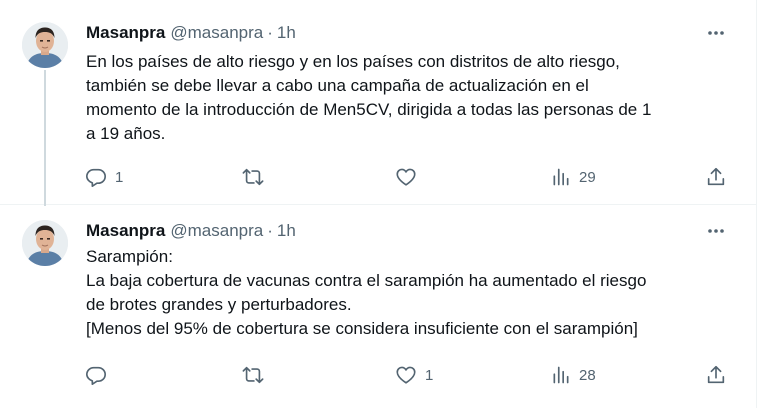 The width and height of the screenshot is (760, 408). I want to click on views-button: 29, so click(573, 177).